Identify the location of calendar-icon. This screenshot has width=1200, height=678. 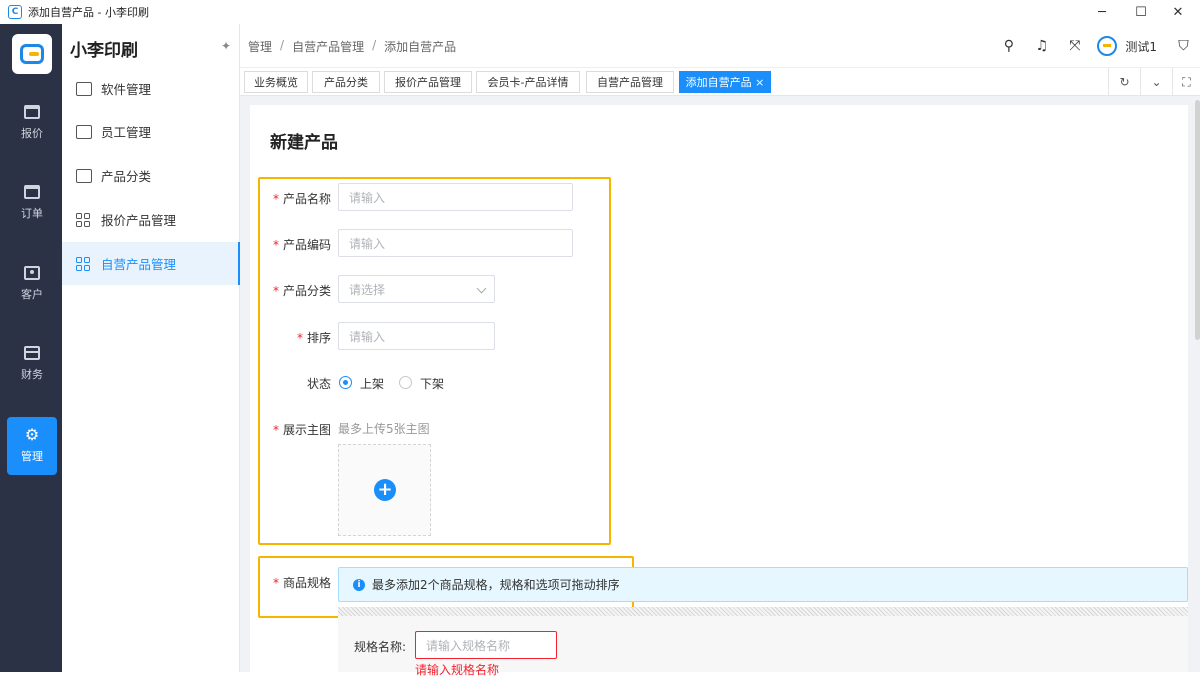
(32, 112).